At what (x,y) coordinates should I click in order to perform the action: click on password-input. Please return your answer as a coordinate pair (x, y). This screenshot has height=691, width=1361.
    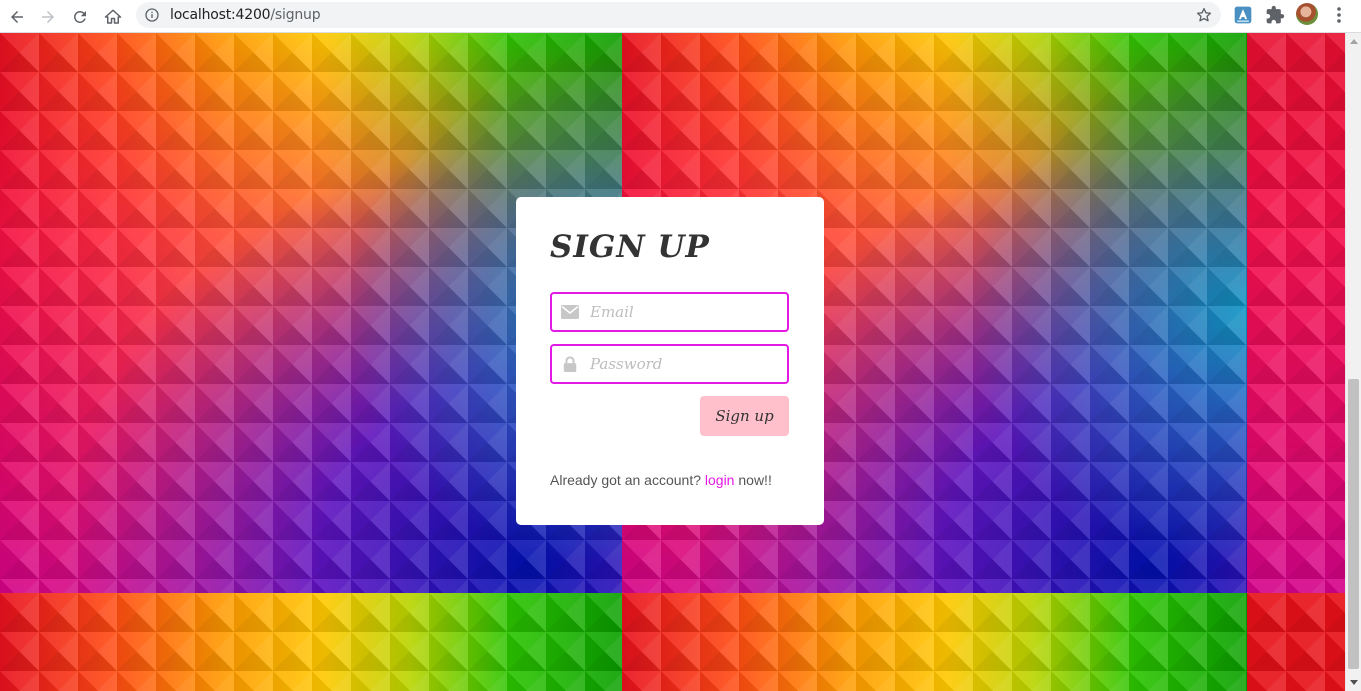
    Looking at the image, I should click on (685, 364).